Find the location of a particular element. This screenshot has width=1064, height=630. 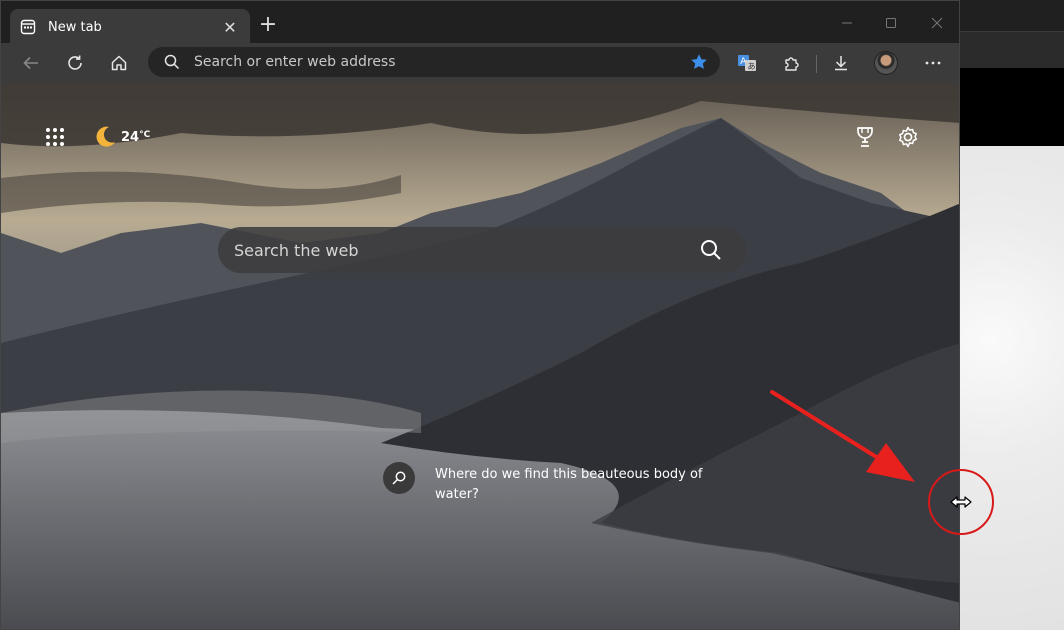

downloads-icon is located at coordinates (841, 63).